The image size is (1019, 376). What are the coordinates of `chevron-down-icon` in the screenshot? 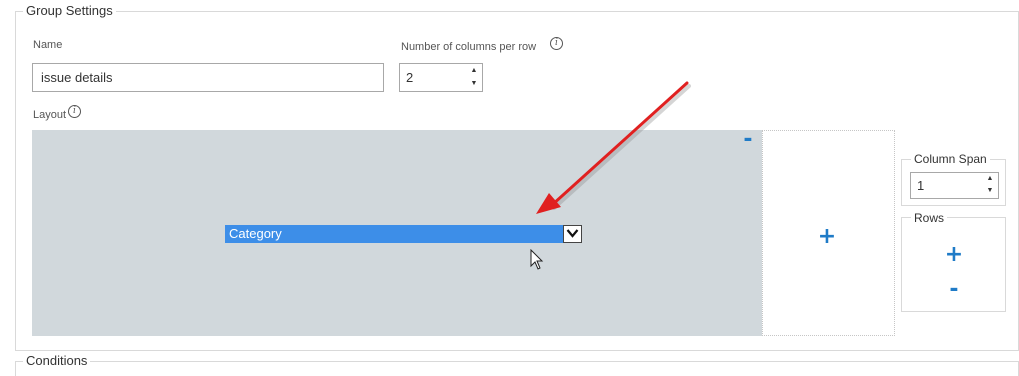 It's located at (572, 234).